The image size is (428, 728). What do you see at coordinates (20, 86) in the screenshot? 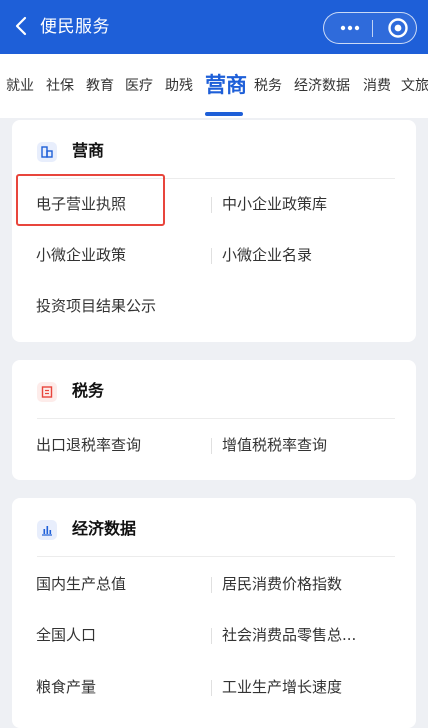
I see `tab-jobs: 就业` at bounding box center [20, 86].